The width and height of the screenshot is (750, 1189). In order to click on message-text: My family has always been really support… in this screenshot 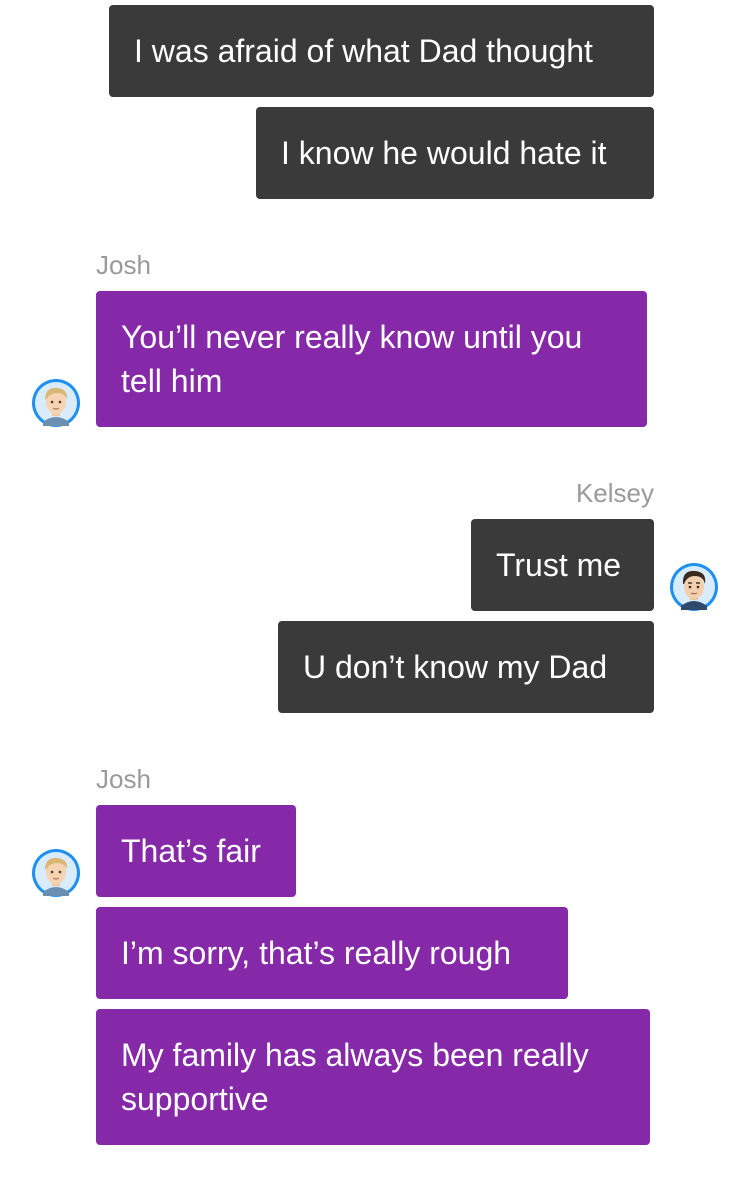, I will do `click(355, 1077)`.